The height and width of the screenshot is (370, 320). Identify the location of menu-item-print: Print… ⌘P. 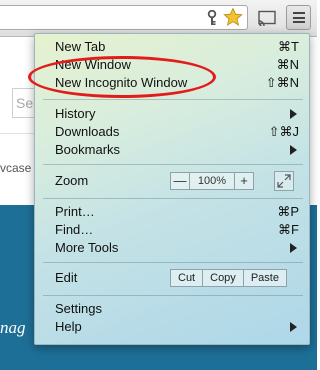
(177, 212).